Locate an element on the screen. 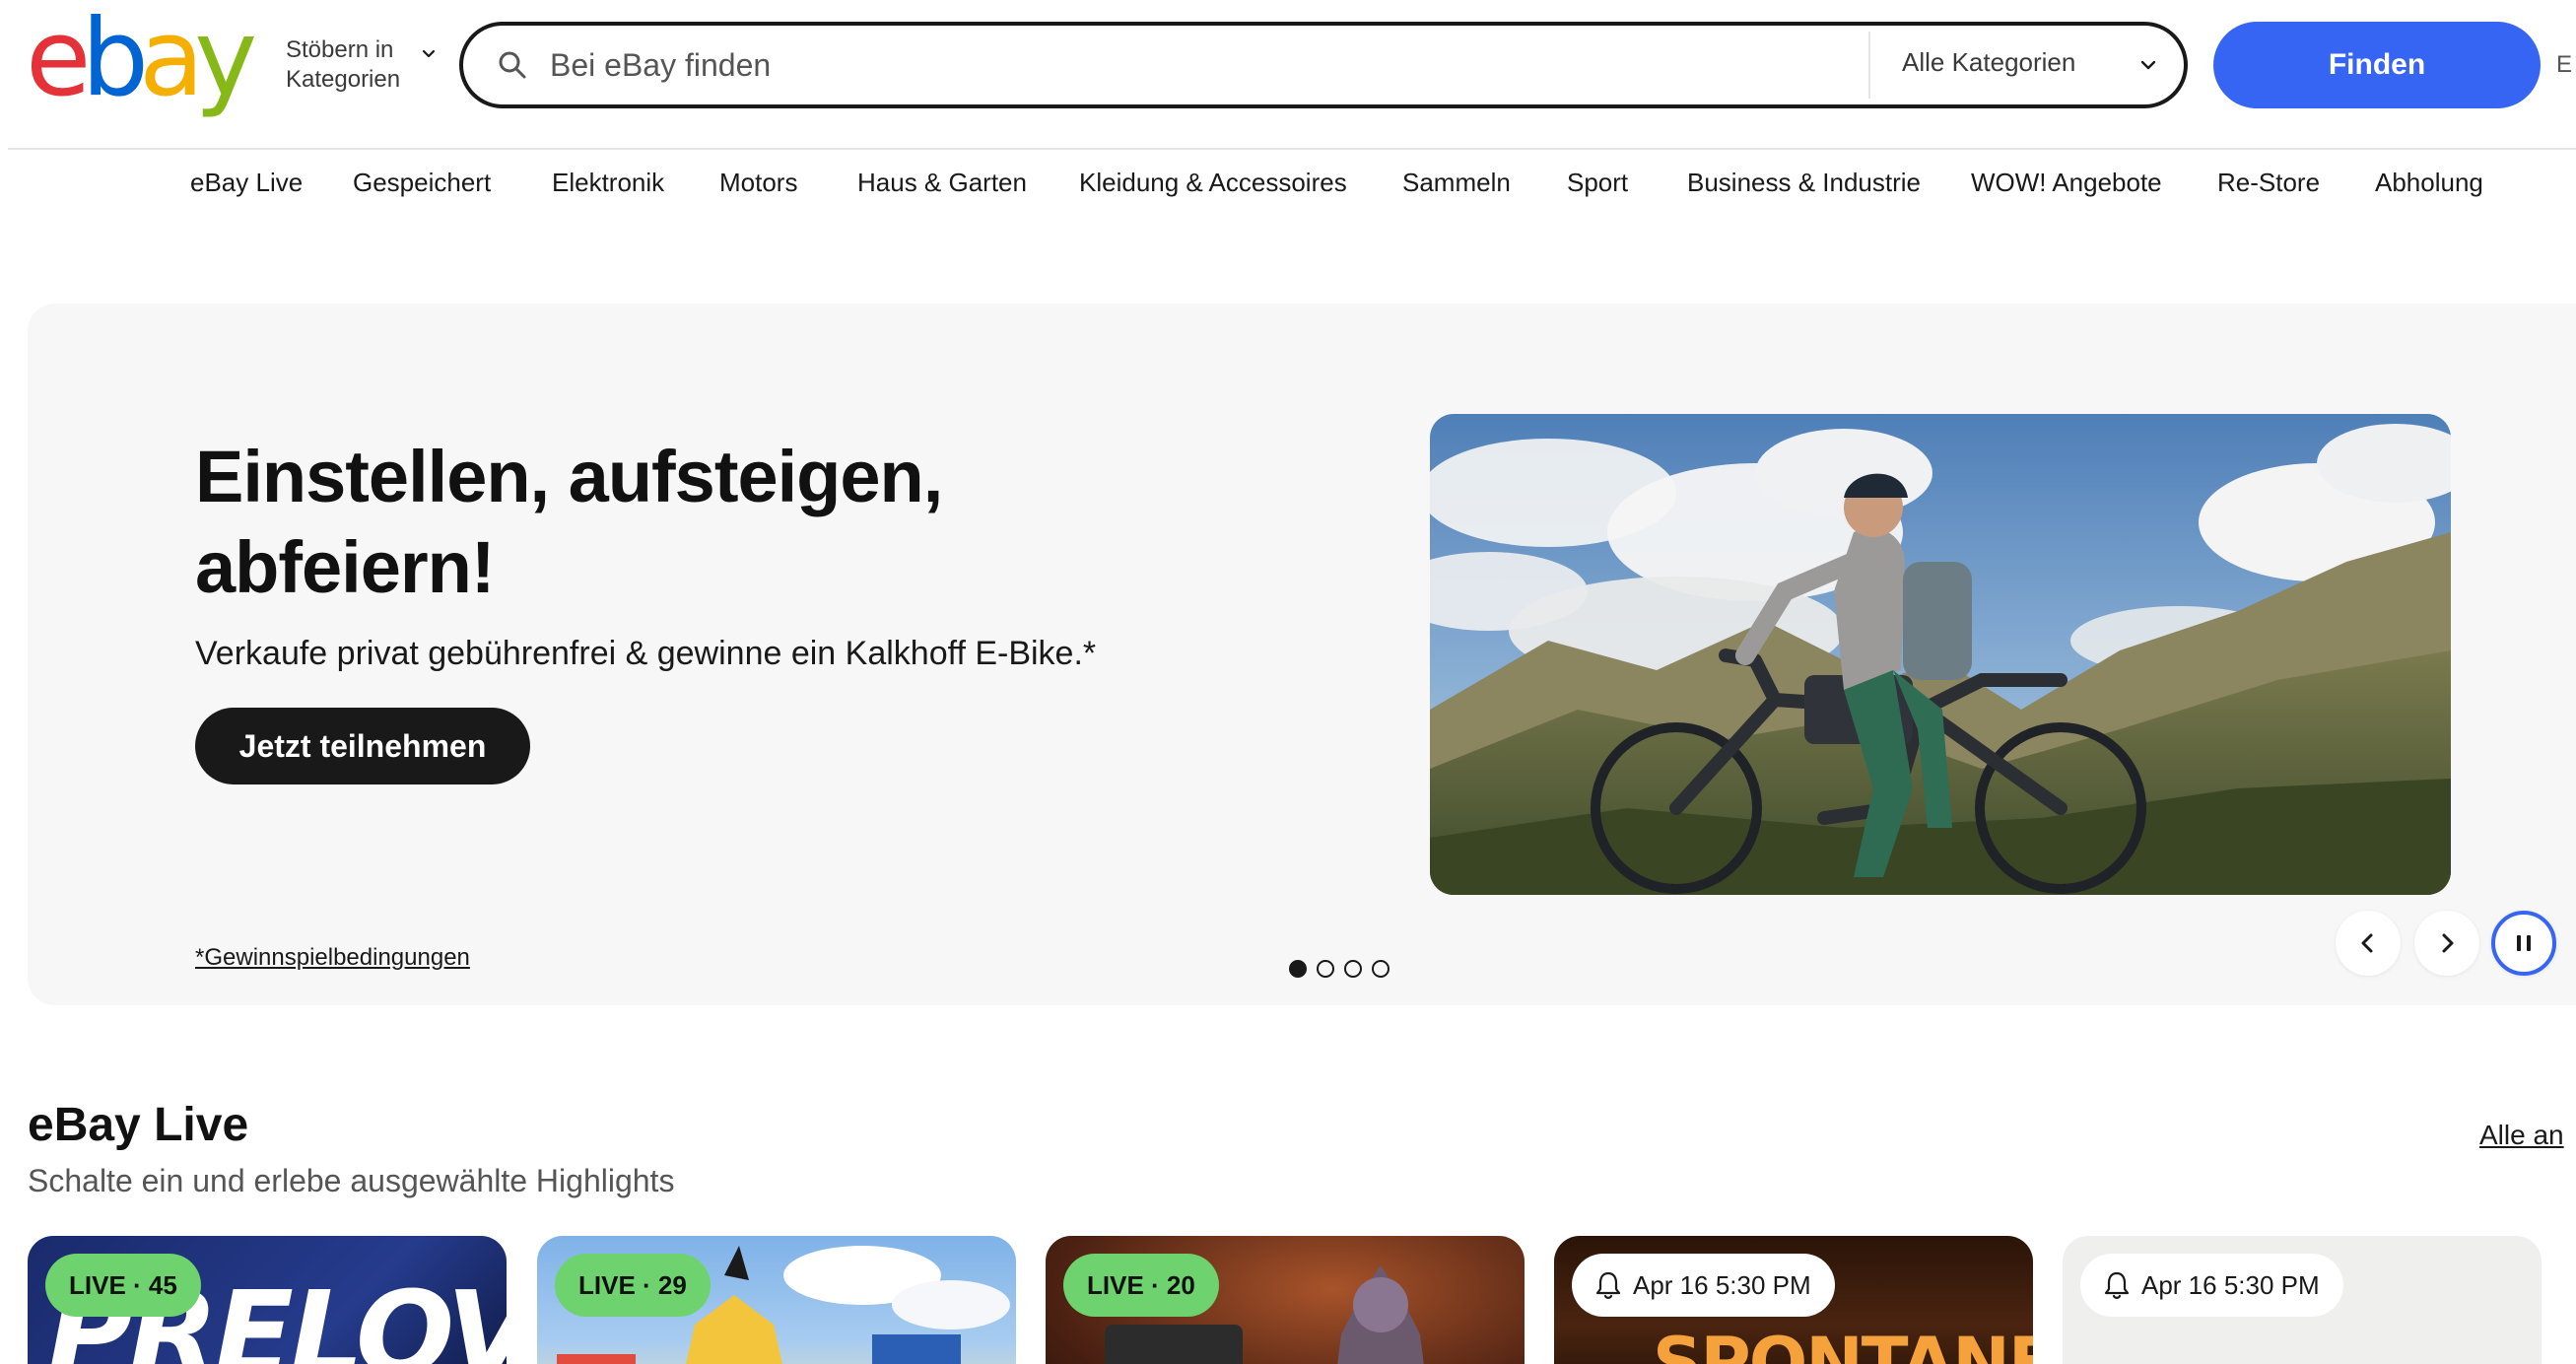 The width and height of the screenshot is (2576, 1364). hero-title-line1: Einstellen, aufsteigen, is located at coordinates (569, 476).